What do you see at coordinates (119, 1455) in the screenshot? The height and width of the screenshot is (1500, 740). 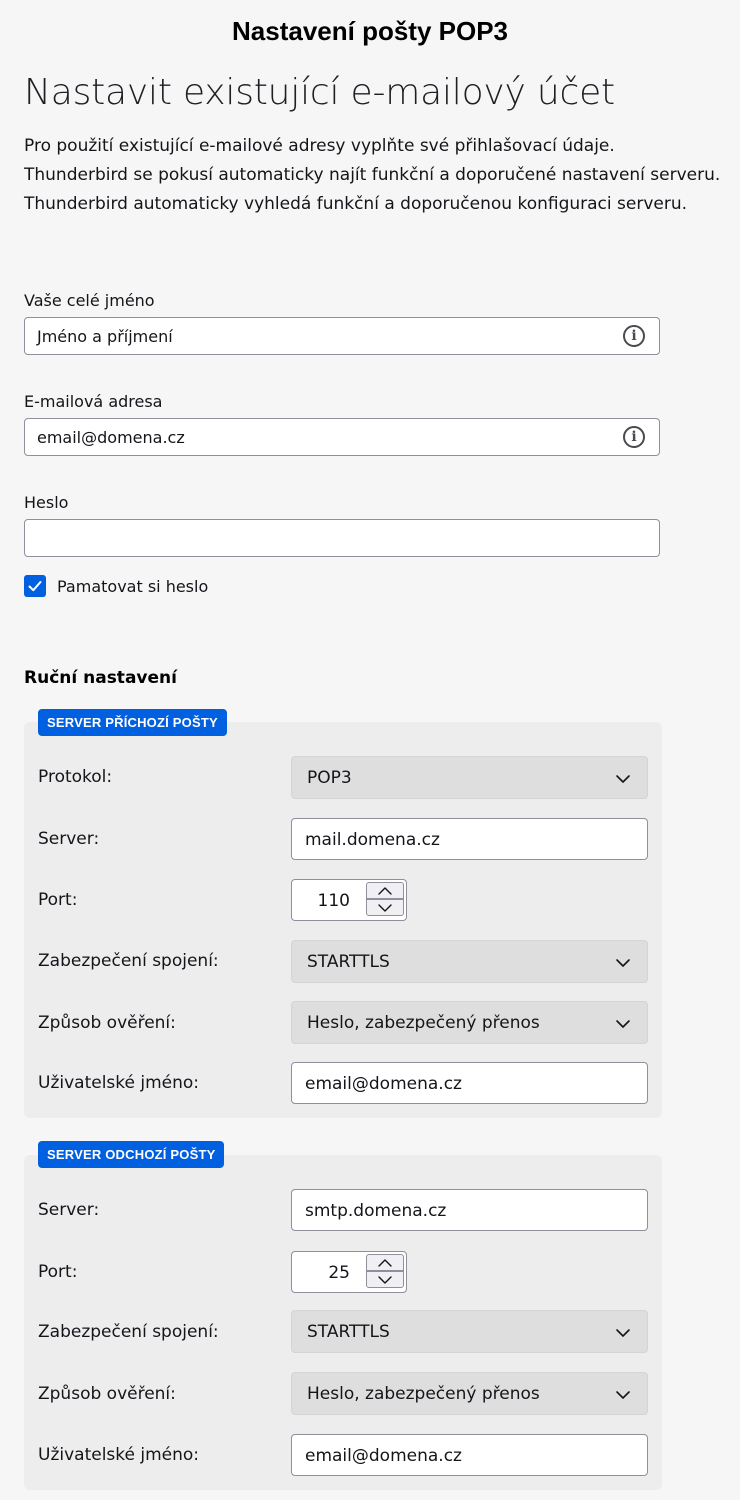 I see `outgoing-username-label: Uživatelské jméno:` at bounding box center [119, 1455].